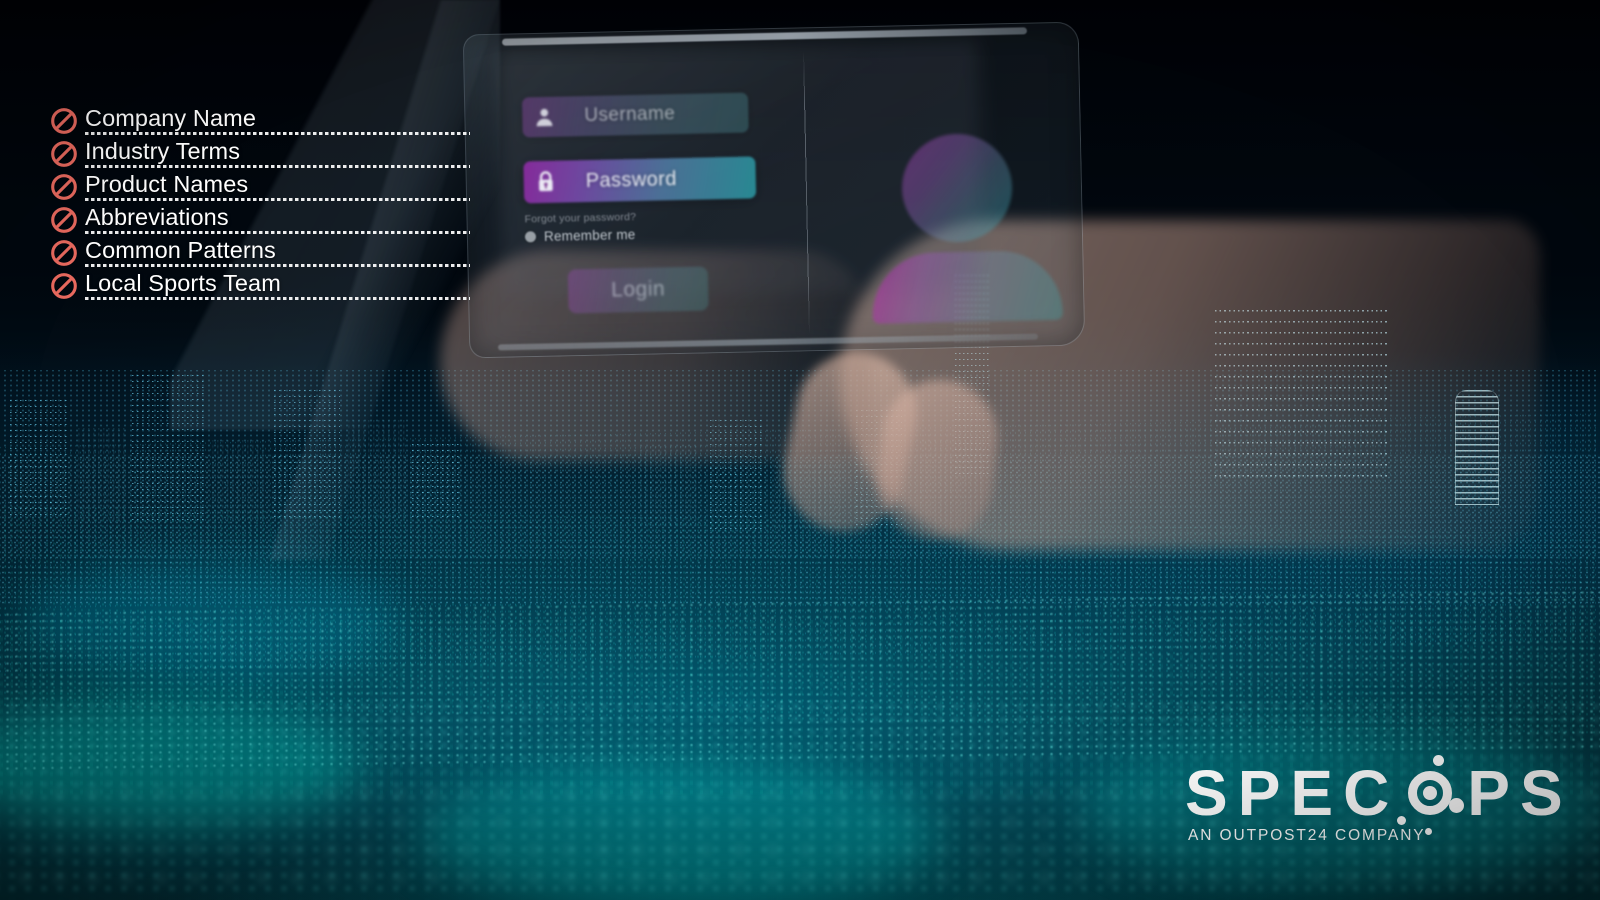 This screenshot has height=900, width=1600. What do you see at coordinates (157, 217) in the screenshot?
I see `list-item-label: Abbreviations` at bounding box center [157, 217].